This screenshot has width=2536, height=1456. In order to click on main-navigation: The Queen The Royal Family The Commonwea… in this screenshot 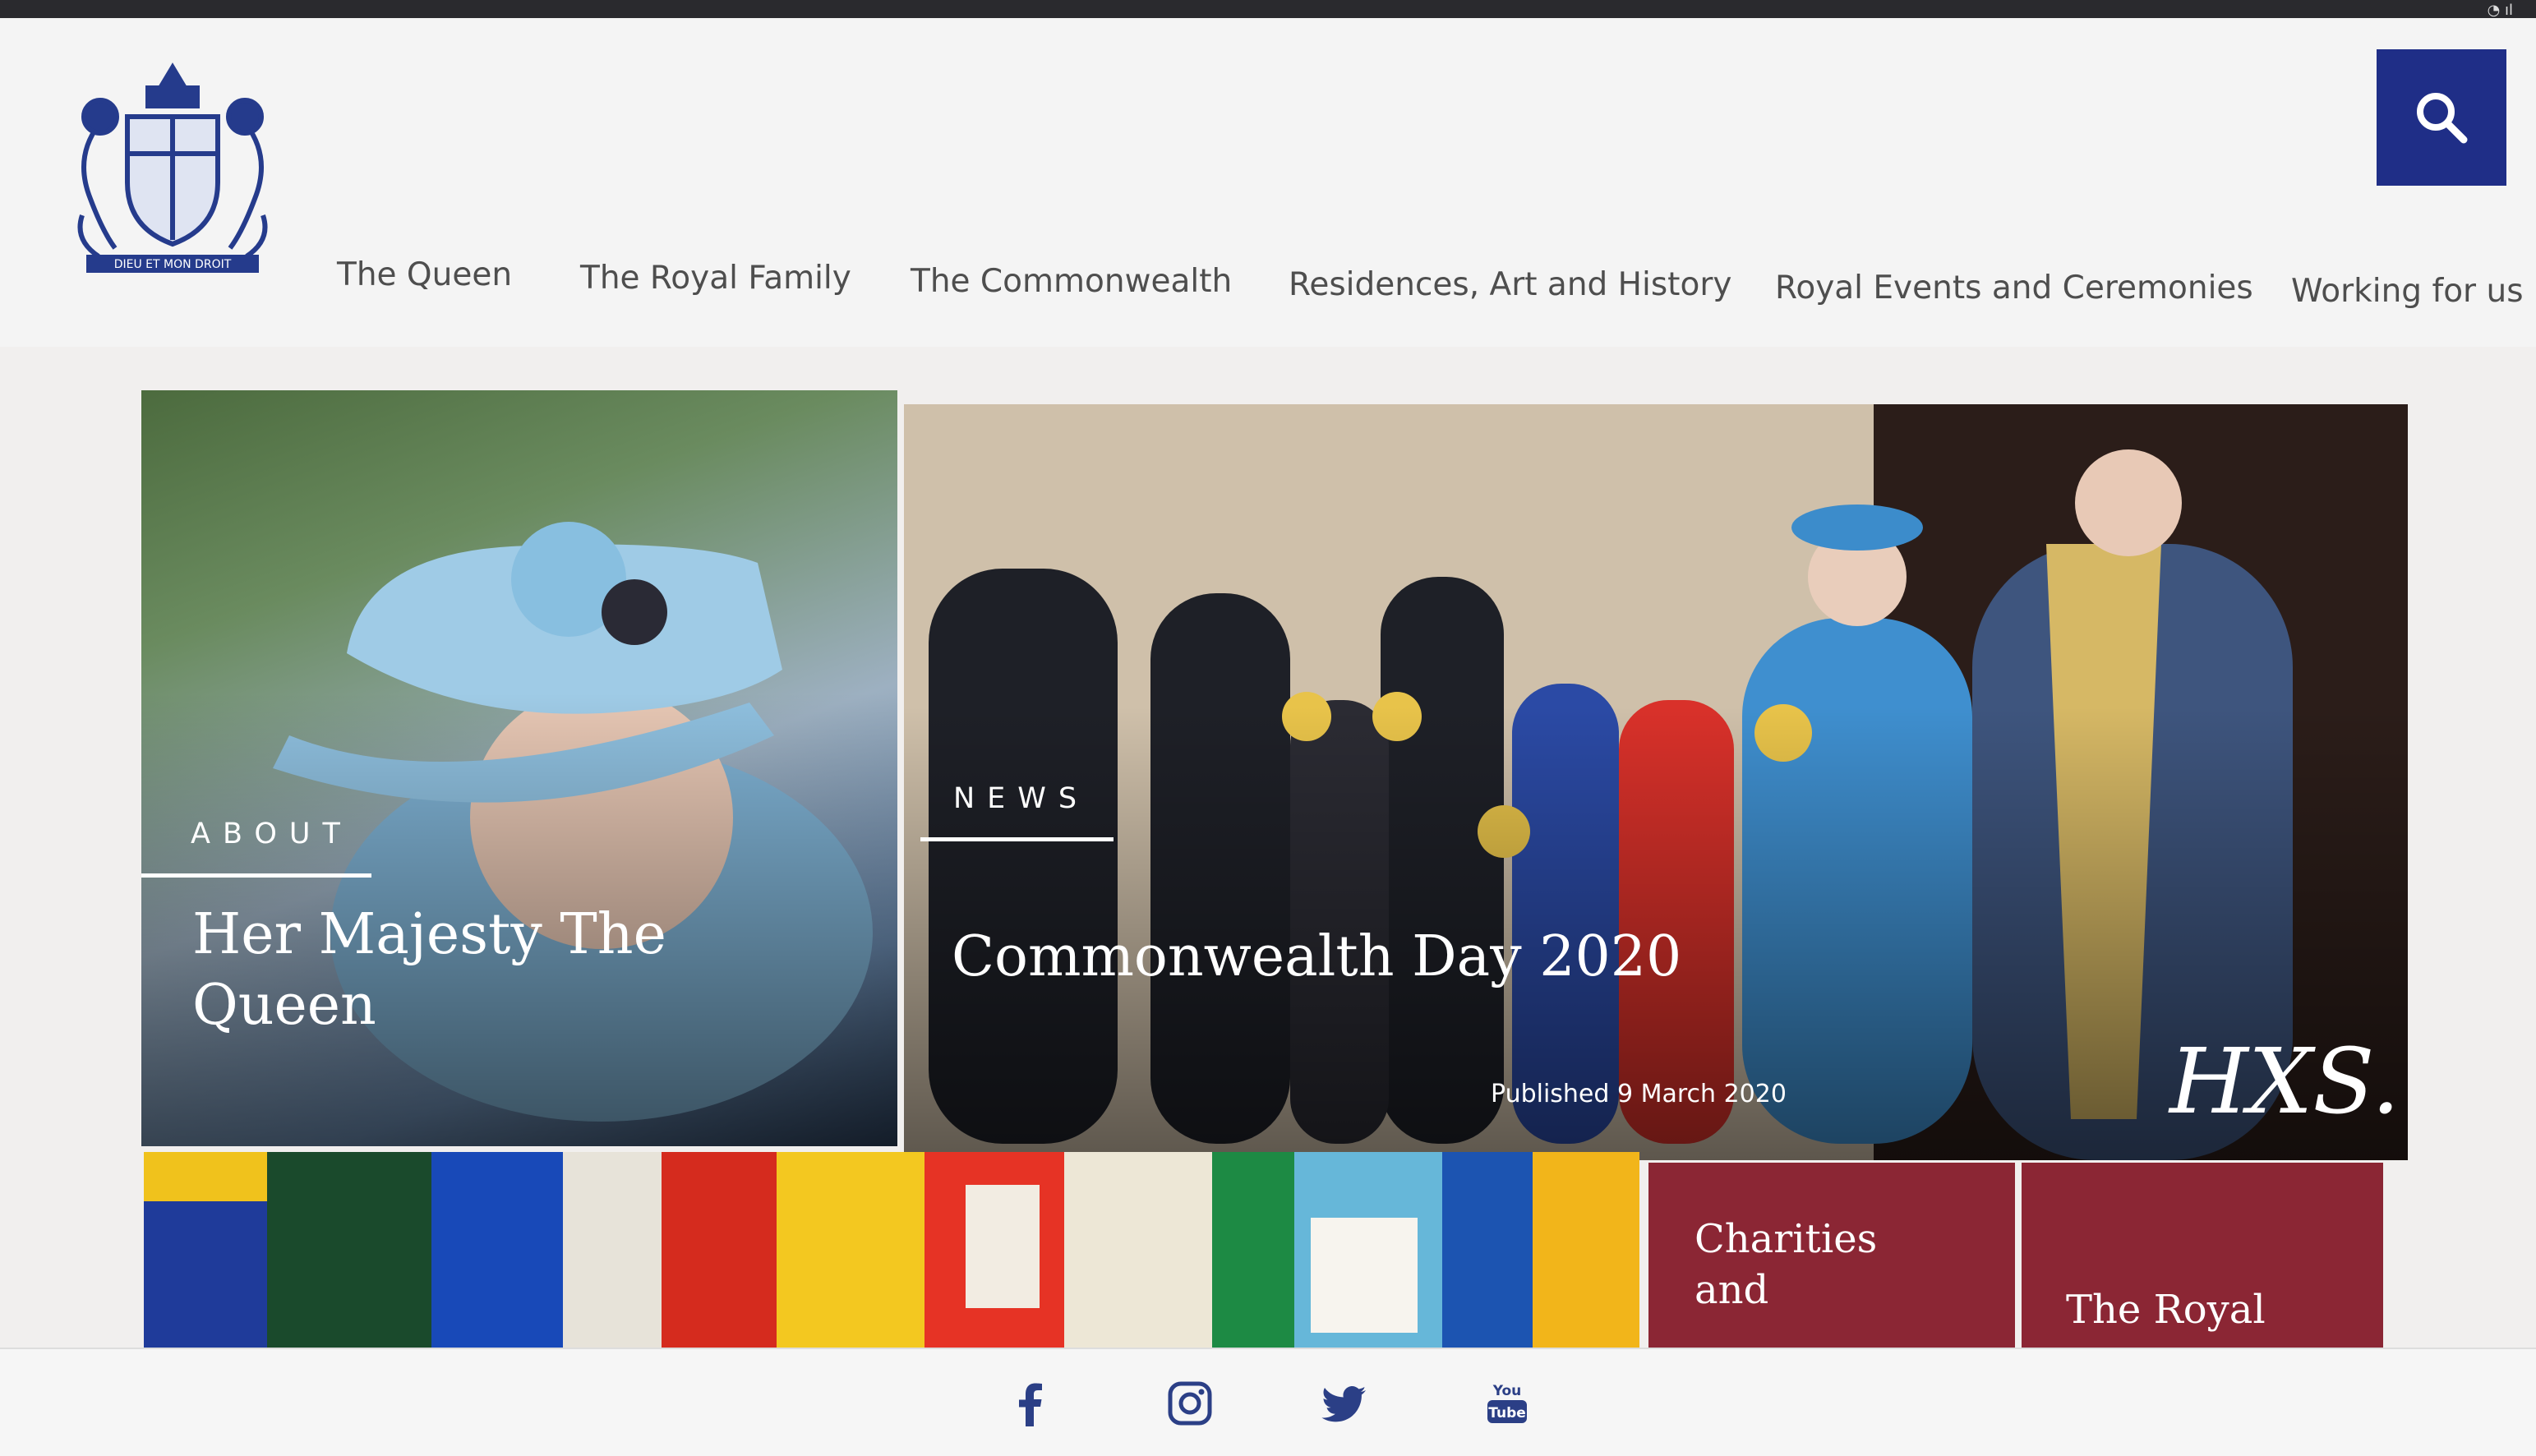, I will do `click(1268, 293)`.